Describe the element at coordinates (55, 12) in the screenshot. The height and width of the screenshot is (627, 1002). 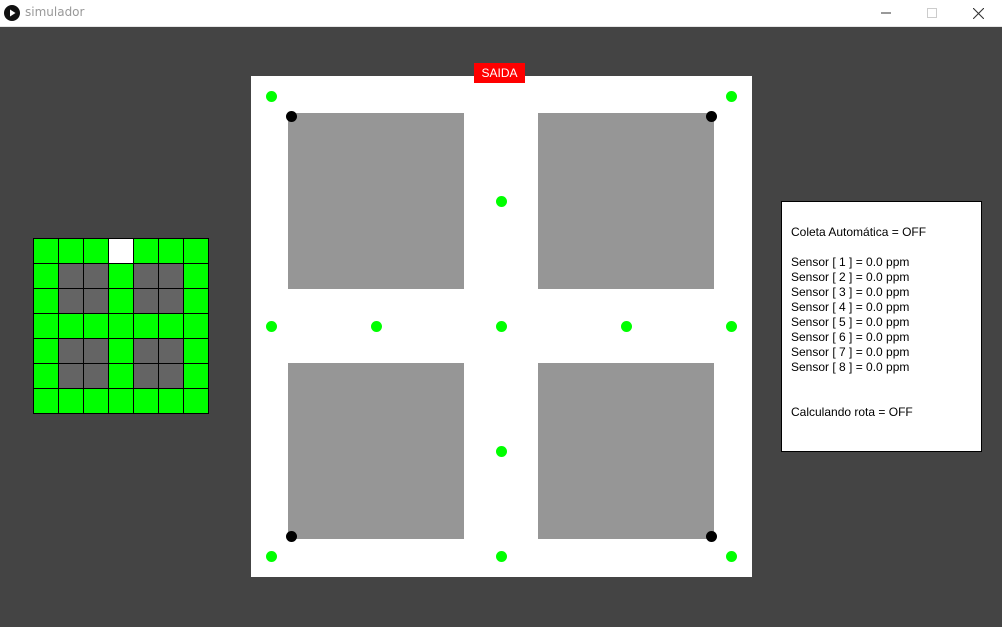
I see `window-title: simulador` at that location.